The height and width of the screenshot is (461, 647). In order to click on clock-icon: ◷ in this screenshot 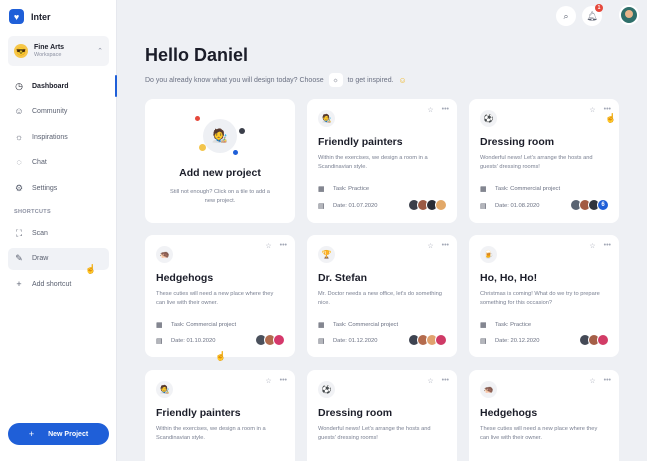, I will do `click(19, 85)`.